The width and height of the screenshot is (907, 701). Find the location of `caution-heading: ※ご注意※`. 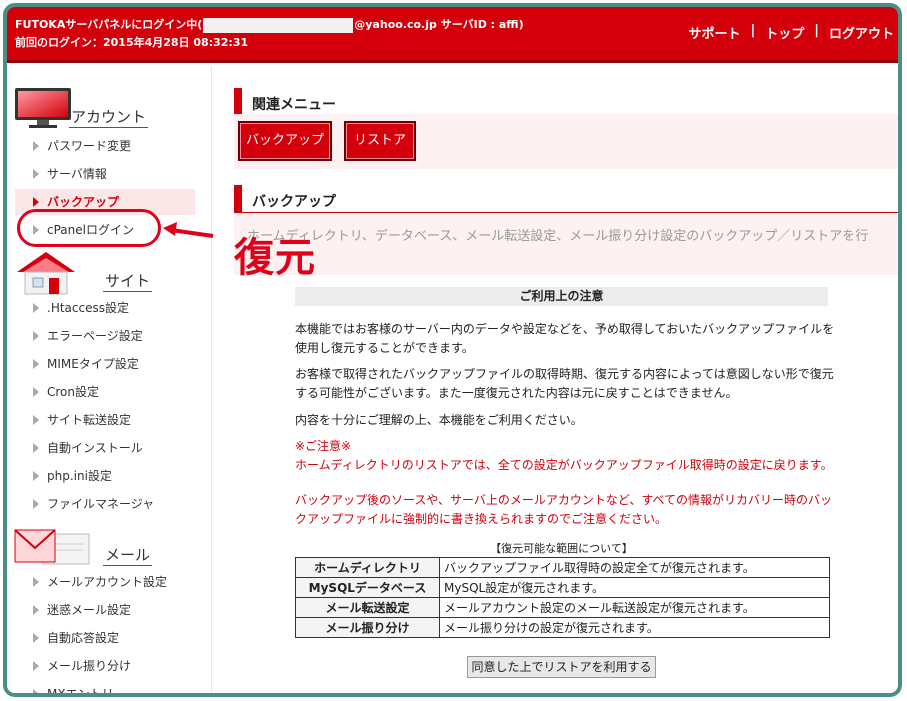

caution-heading: ※ご注意※ is located at coordinates (323, 446).